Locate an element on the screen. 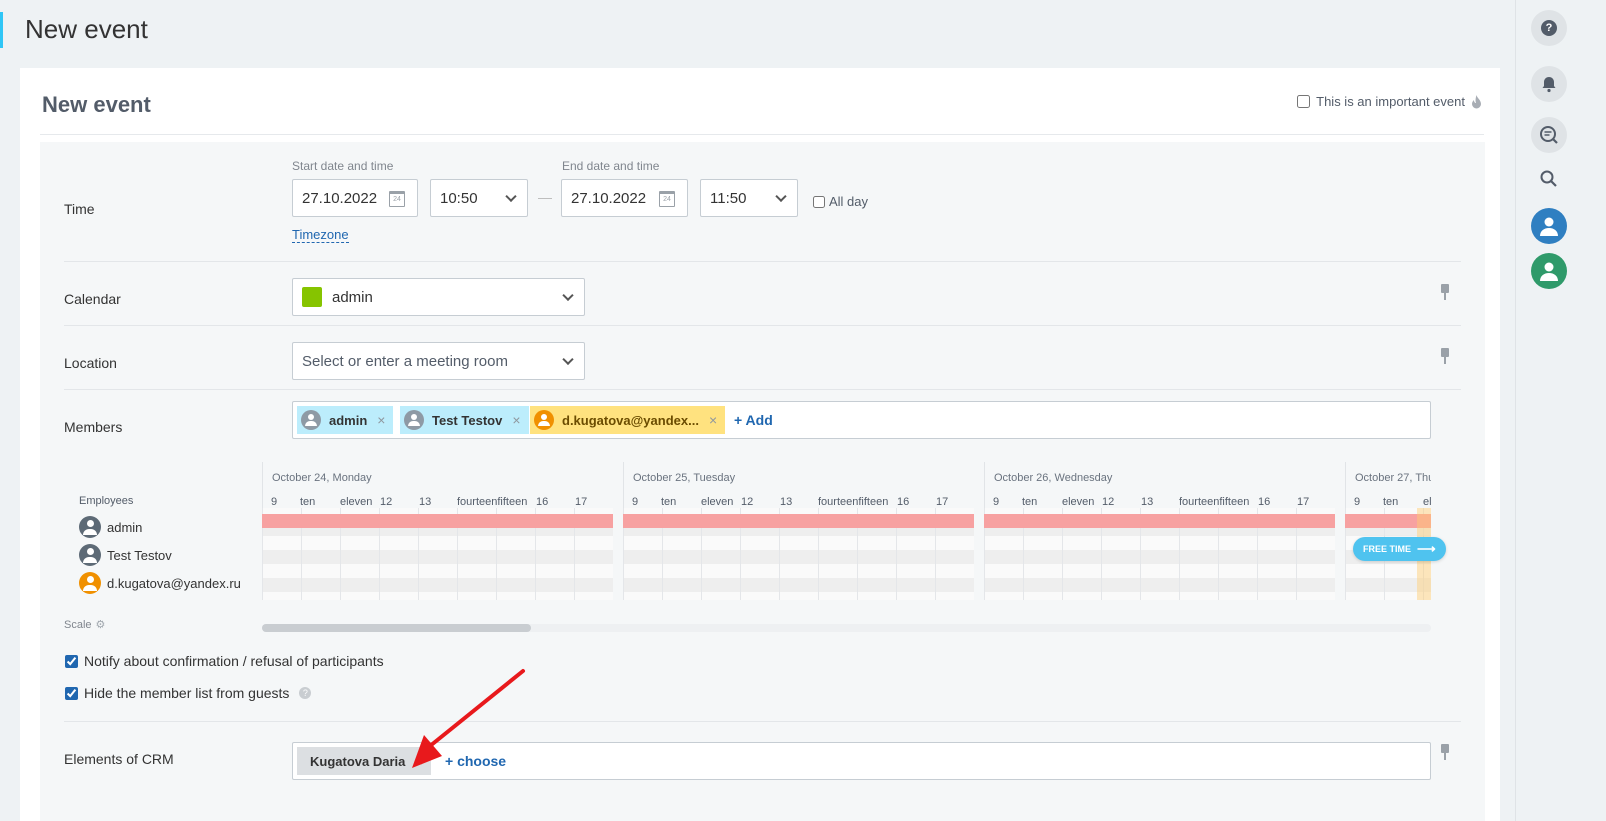 This screenshot has width=1606, height=821. end-caption: End date and time is located at coordinates (611, 166).